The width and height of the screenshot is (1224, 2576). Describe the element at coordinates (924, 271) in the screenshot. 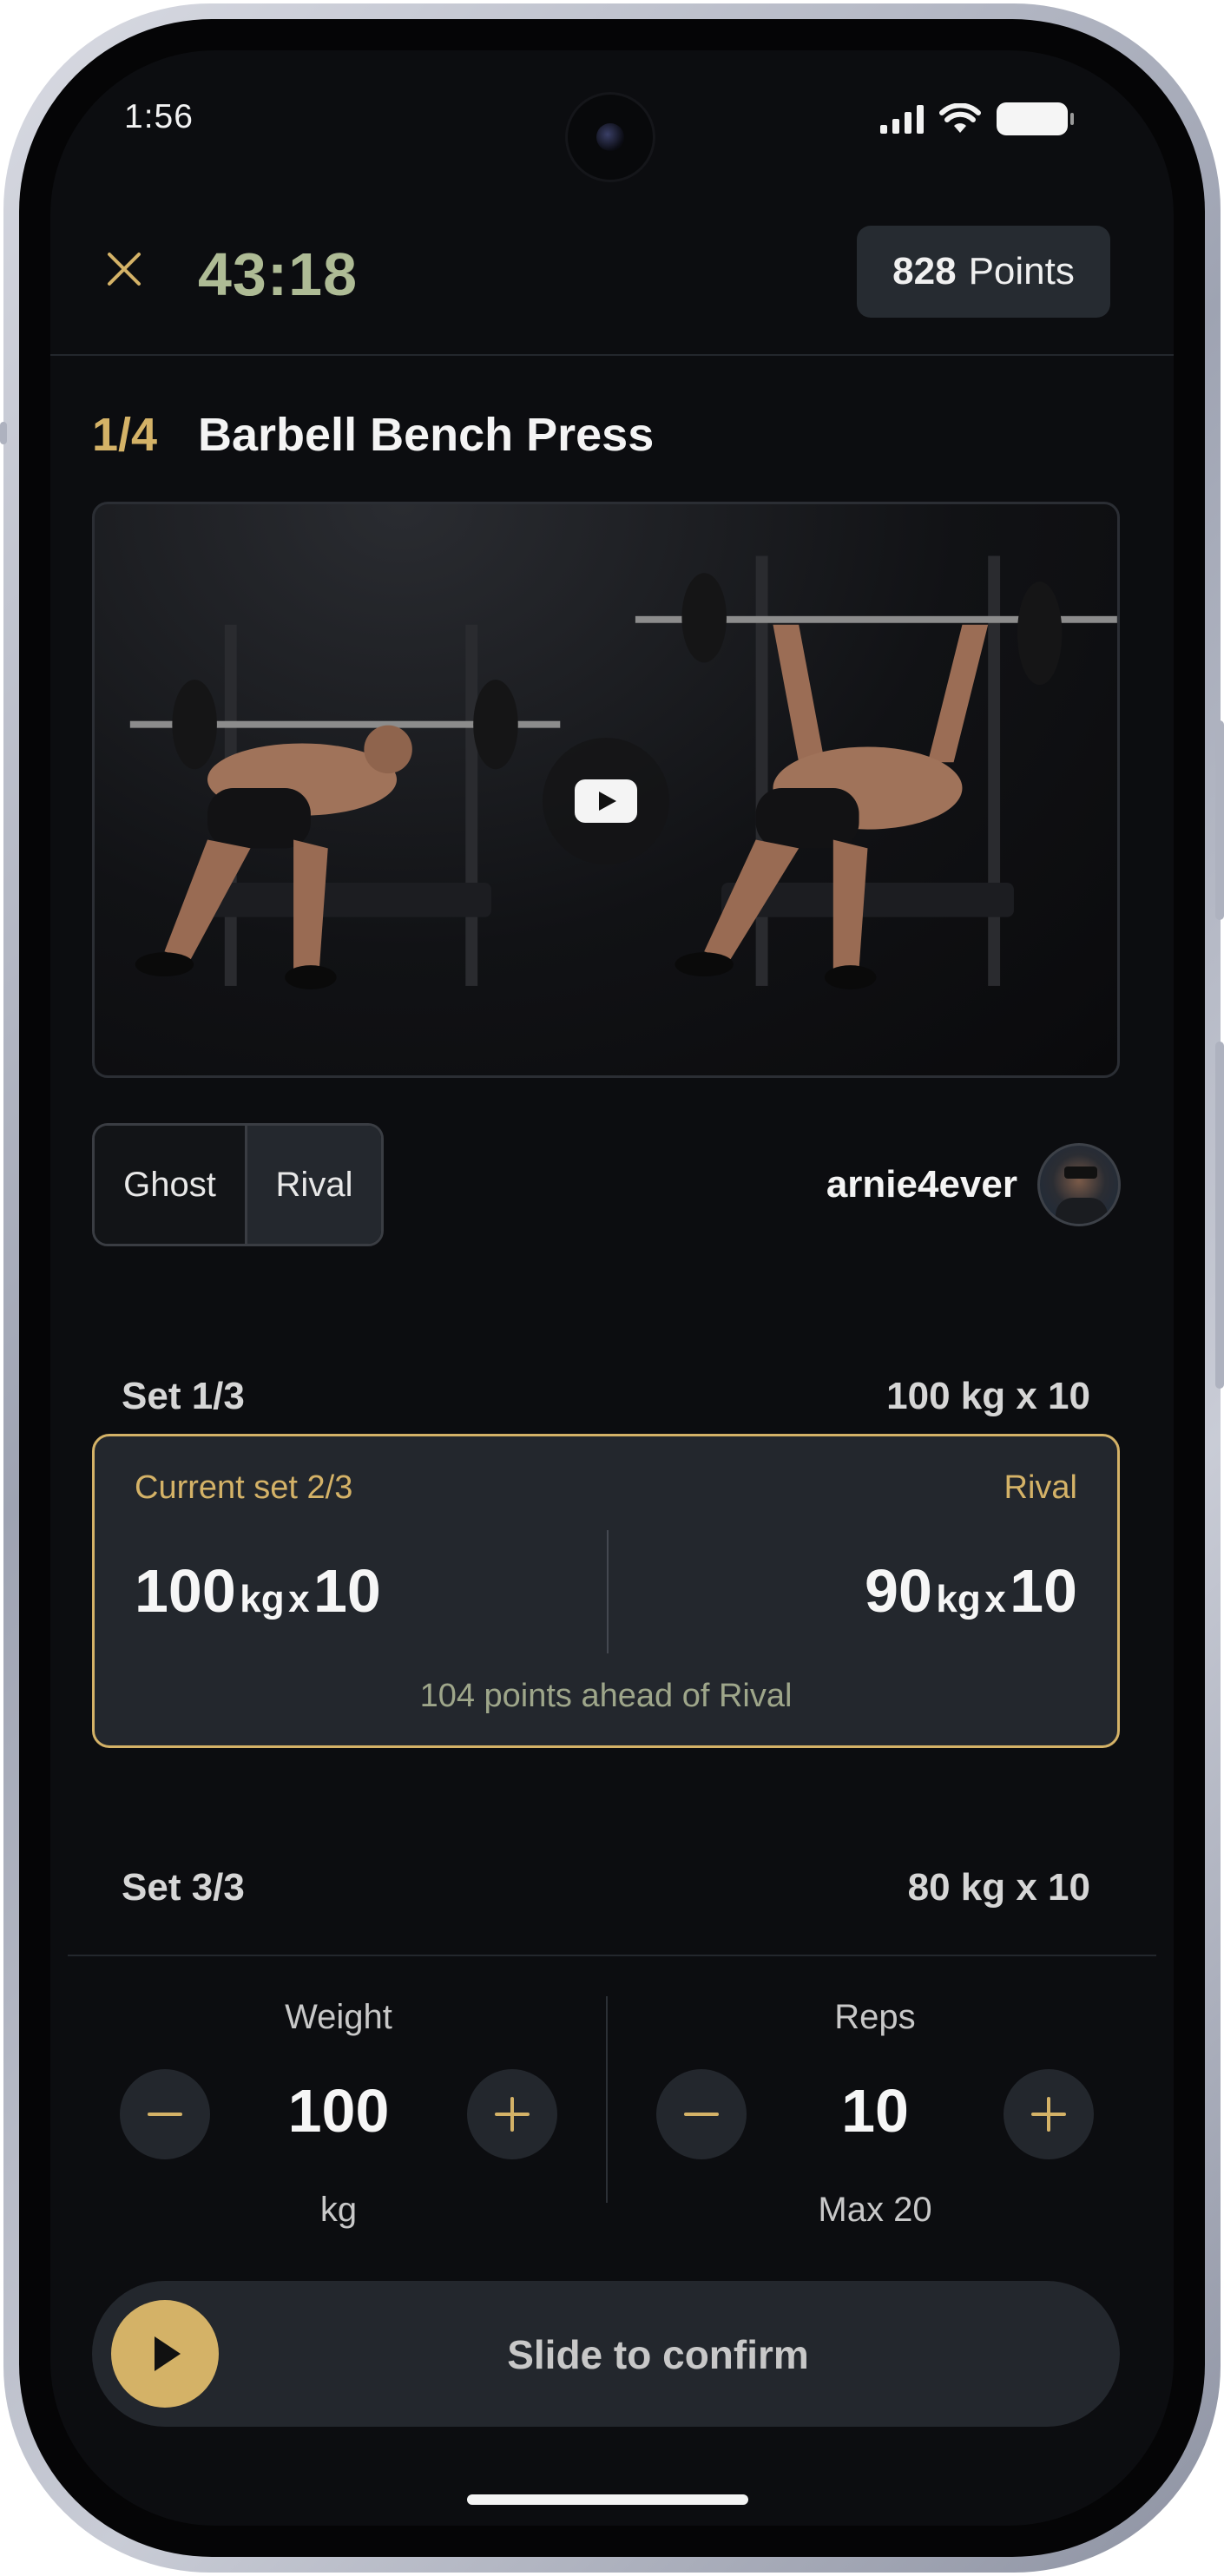

I see `points-value: 828` at that location.